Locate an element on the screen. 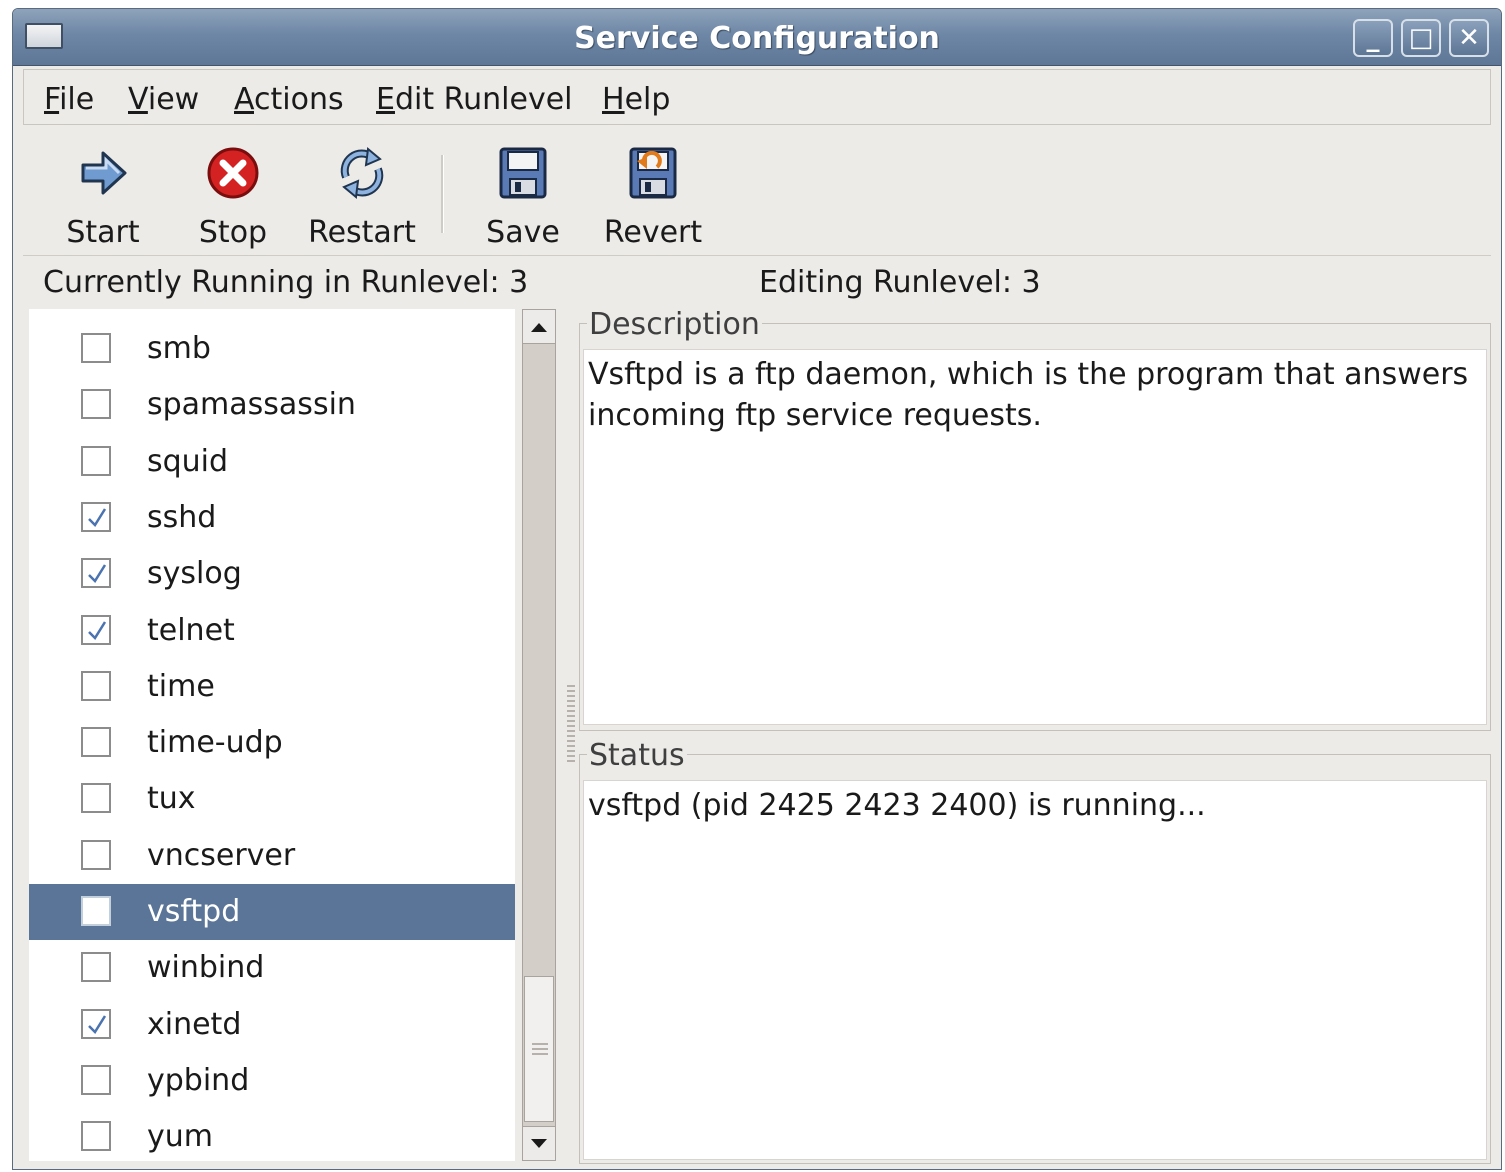  revert-label: Revert is located at coordinates (653, 232).